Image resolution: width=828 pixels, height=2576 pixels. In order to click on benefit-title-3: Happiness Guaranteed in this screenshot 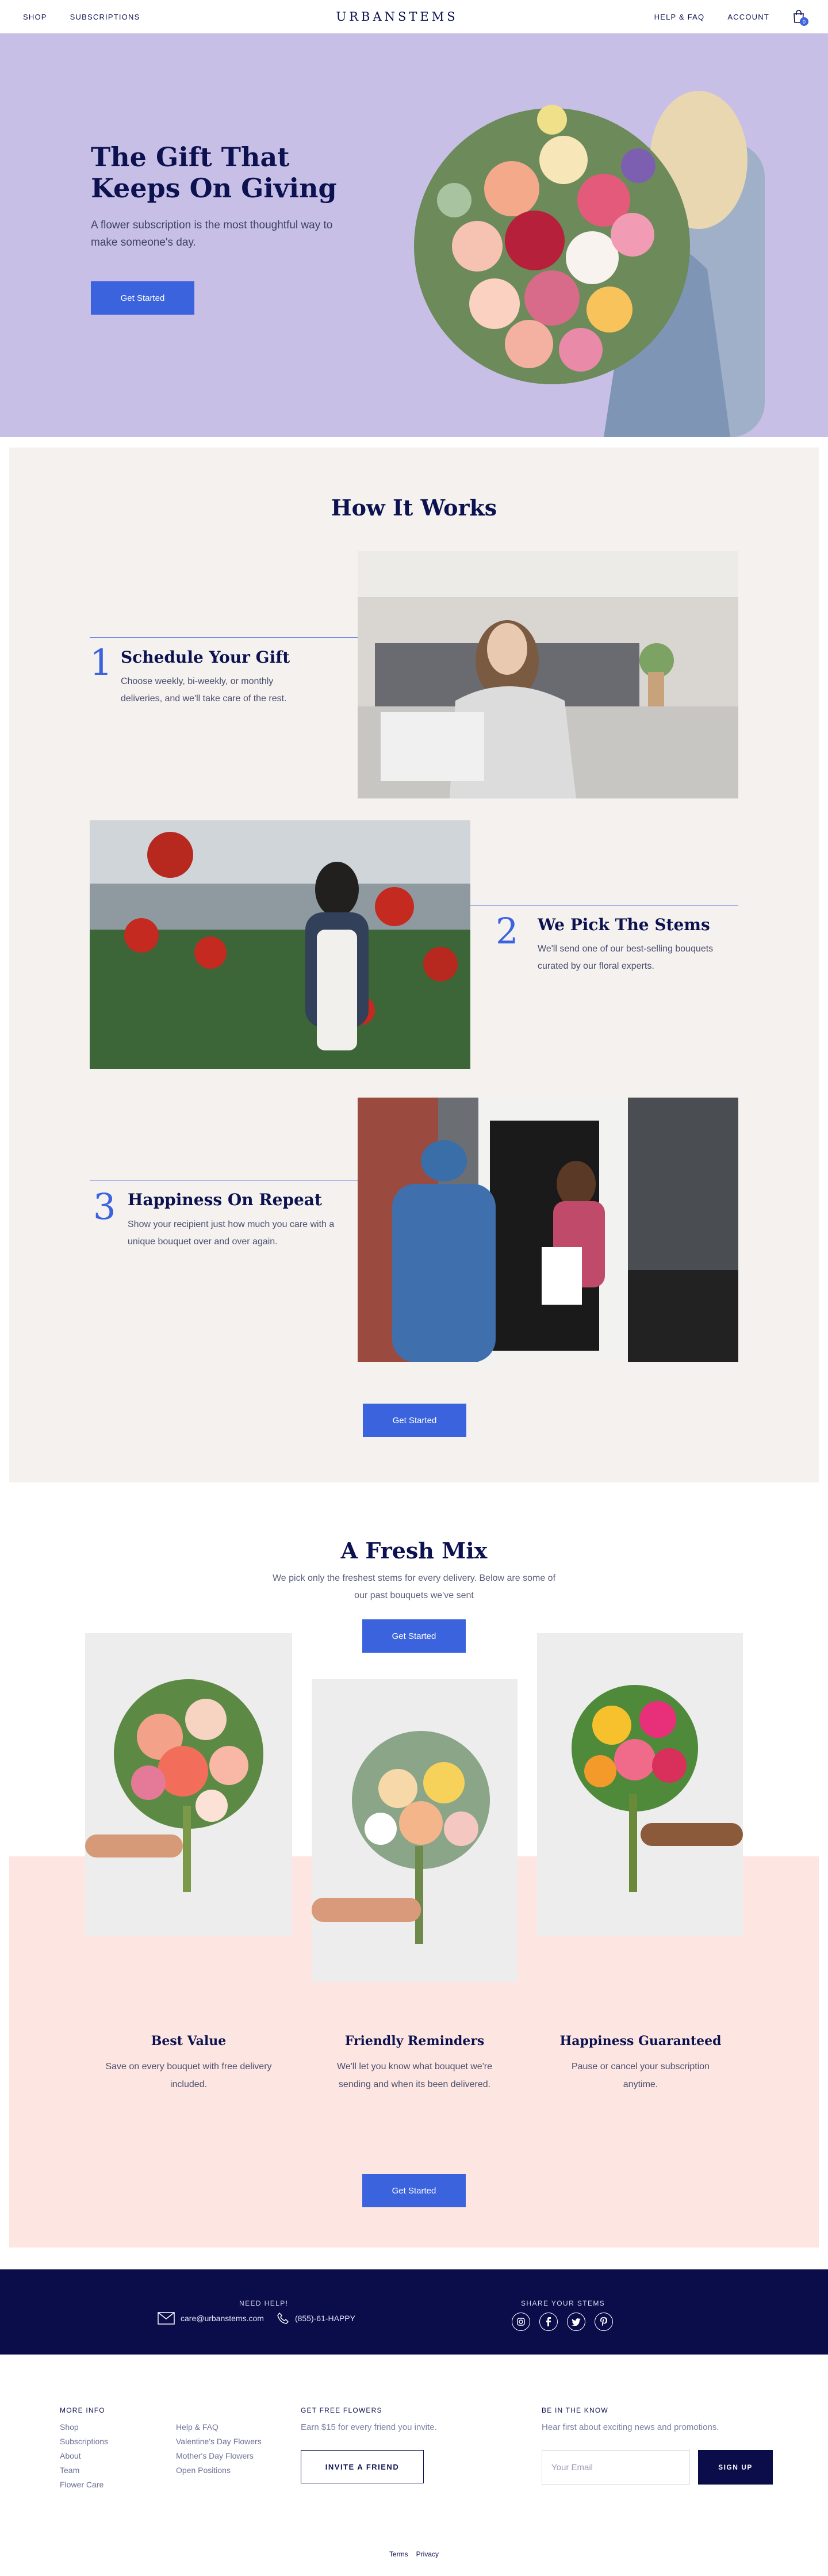, I will do `click(640, 2041)`.